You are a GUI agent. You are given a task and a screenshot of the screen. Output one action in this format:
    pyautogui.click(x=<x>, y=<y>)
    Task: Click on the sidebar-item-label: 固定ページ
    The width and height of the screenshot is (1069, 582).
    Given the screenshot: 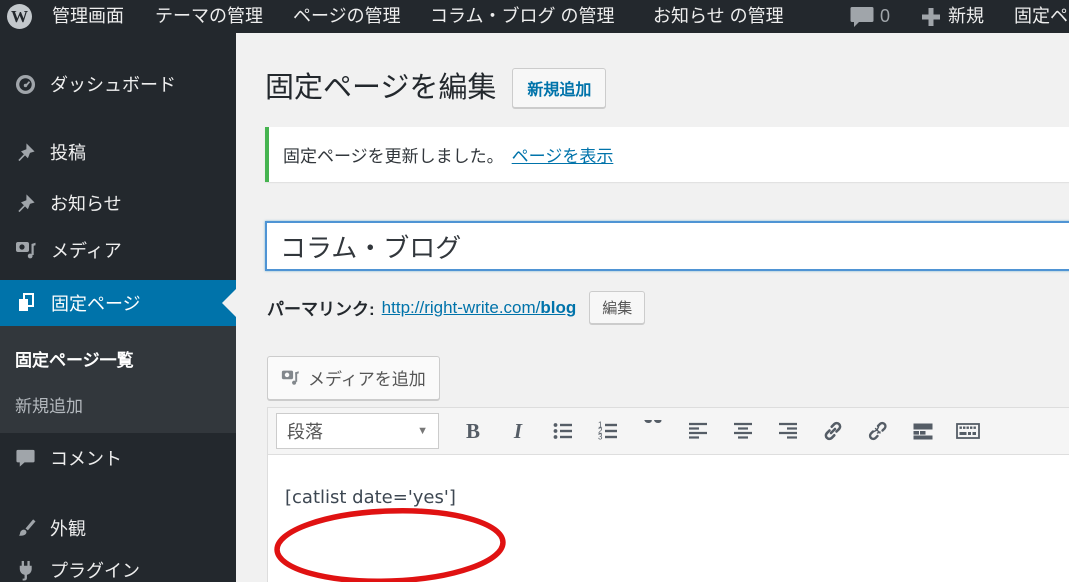 What is the action you would take?
    pyautogui.click(x=96, y=304)
    